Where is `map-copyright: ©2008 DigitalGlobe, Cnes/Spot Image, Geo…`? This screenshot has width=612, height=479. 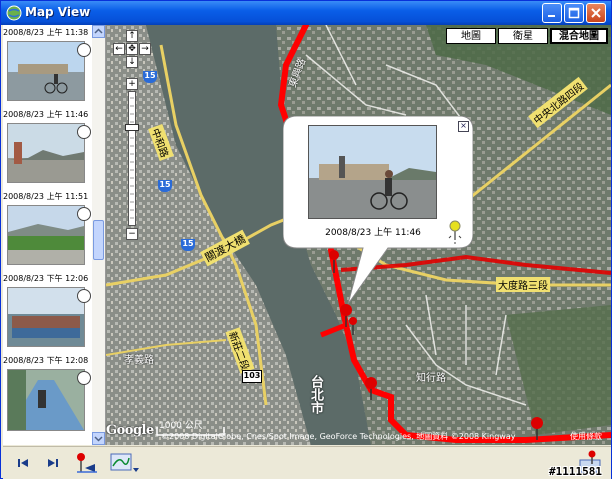
map-copyright: ©2008 DigitalGlobe, Cnes/Spot Image, Geo… is located at coordinates (338, 436).